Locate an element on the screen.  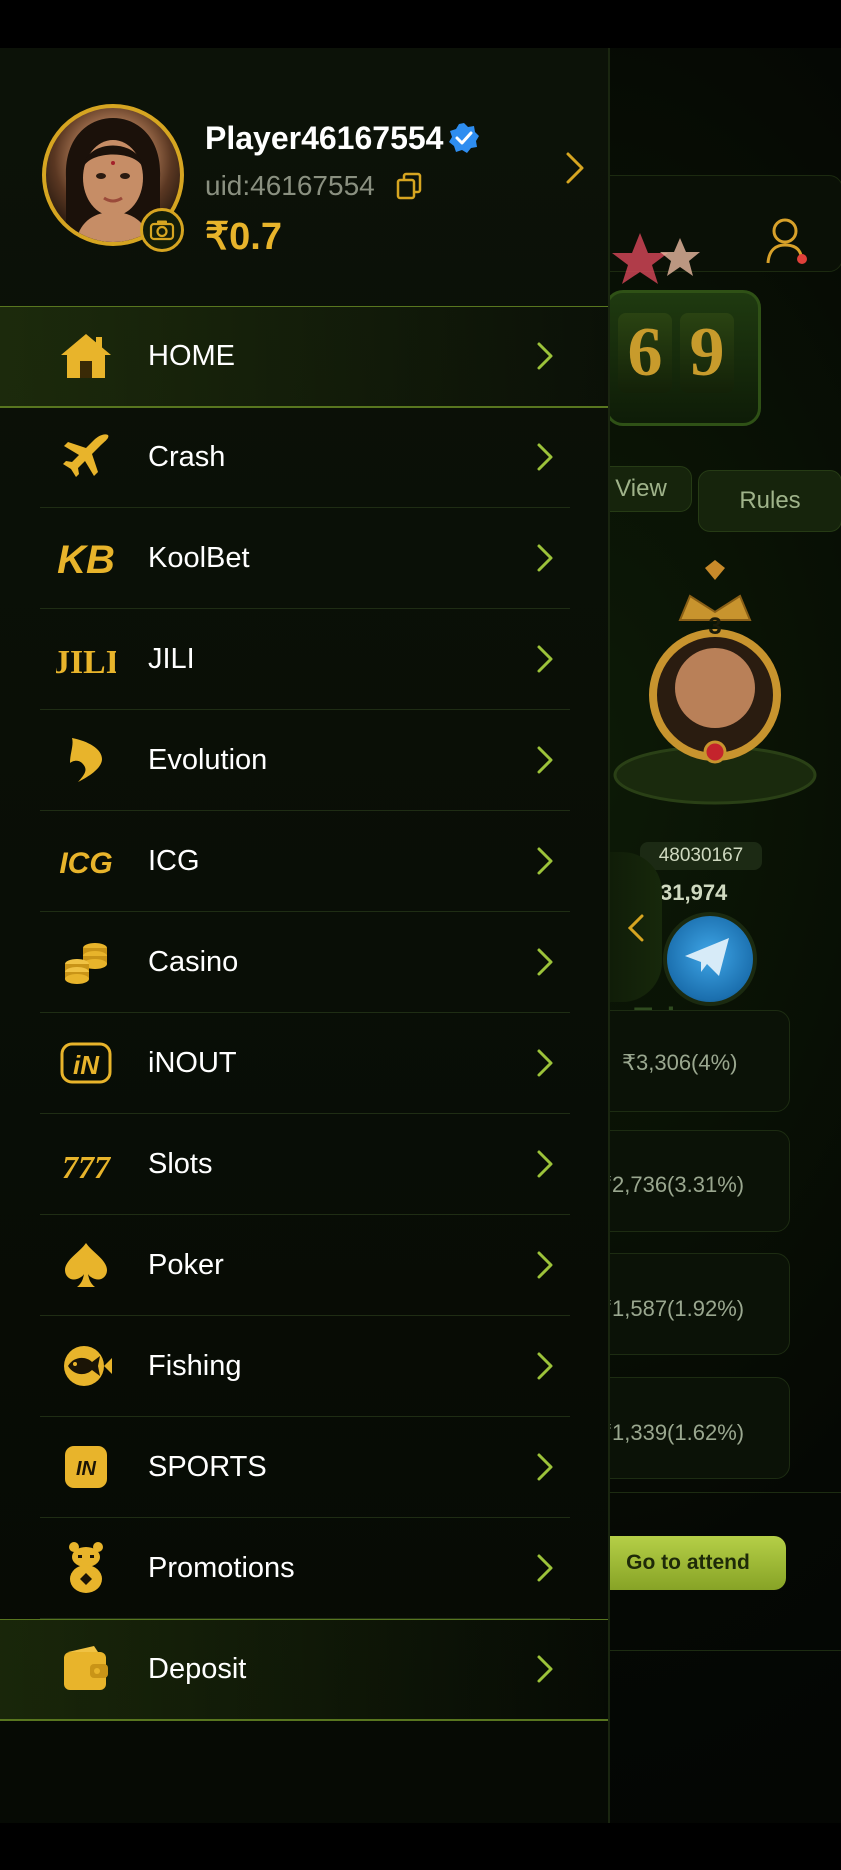
menu-item-sports: IN SPORTS is located at coordinates (304, 1467).